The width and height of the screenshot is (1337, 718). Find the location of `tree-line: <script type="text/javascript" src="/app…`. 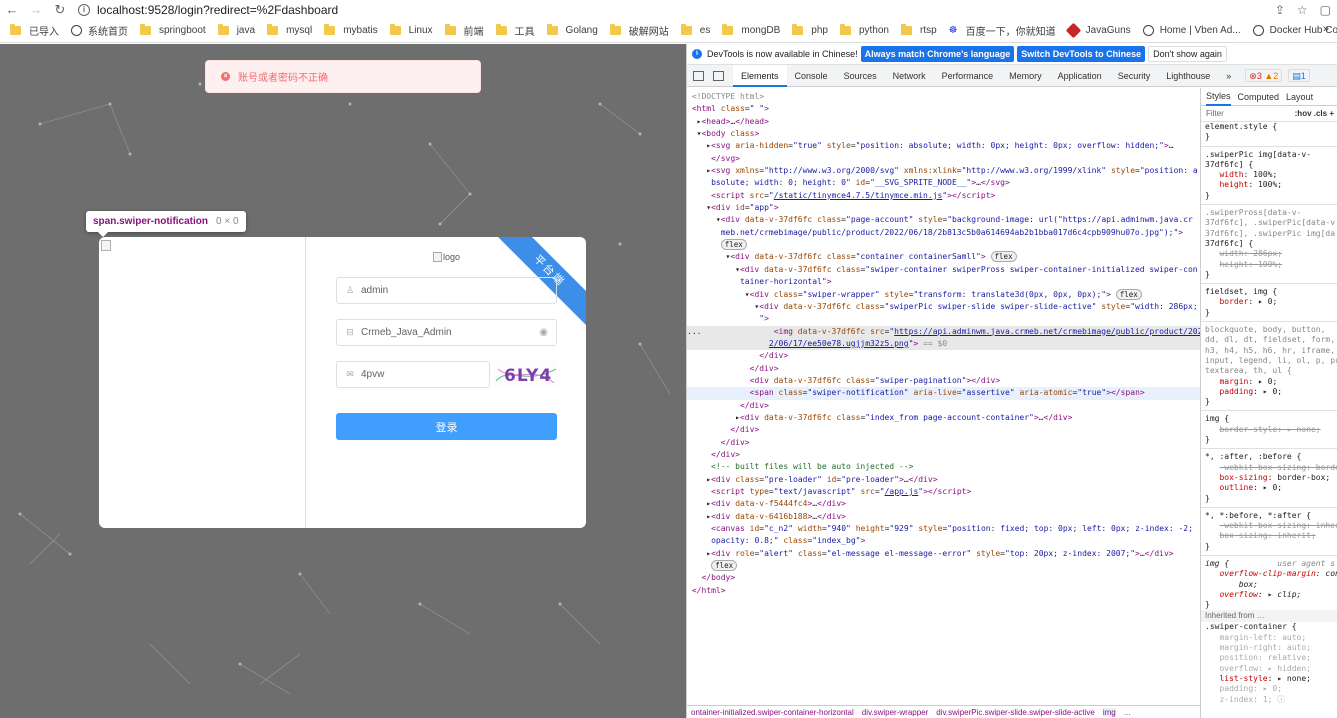

tree-line: <script type="text/javascript" src="/app… is located at coordinates (943, 492).